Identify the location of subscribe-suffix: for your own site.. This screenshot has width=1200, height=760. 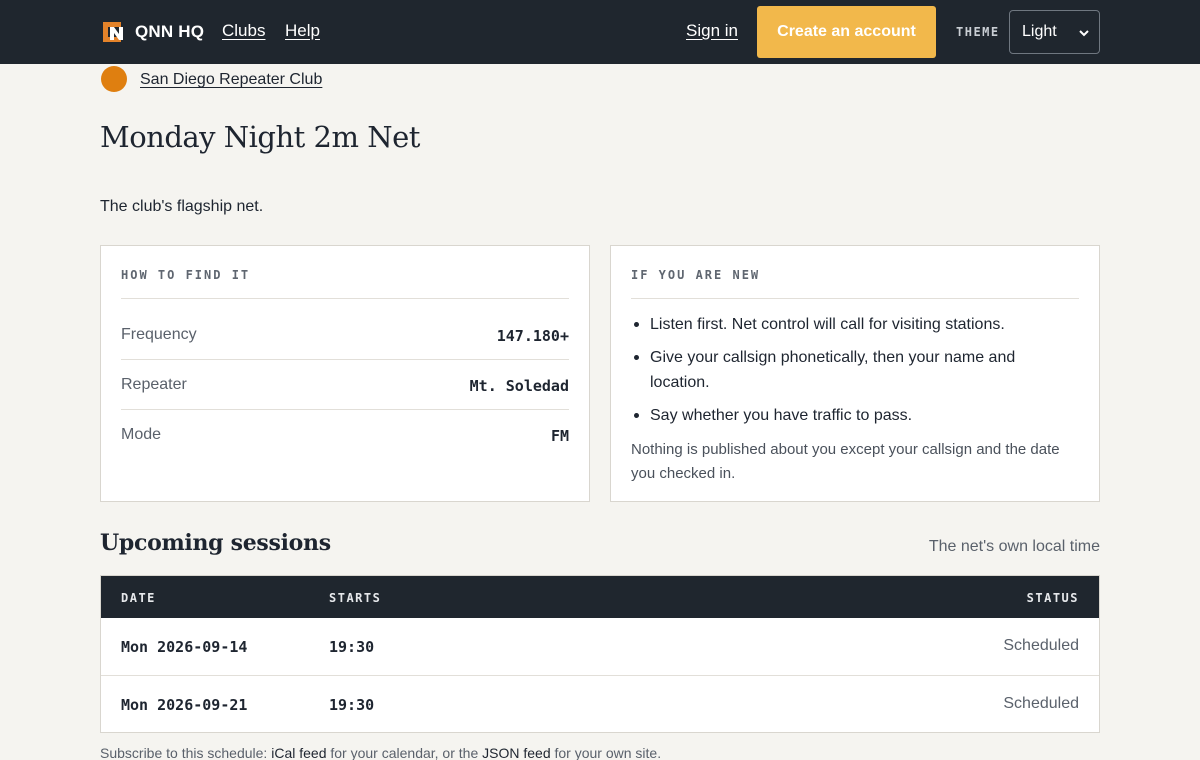
(606, 752).